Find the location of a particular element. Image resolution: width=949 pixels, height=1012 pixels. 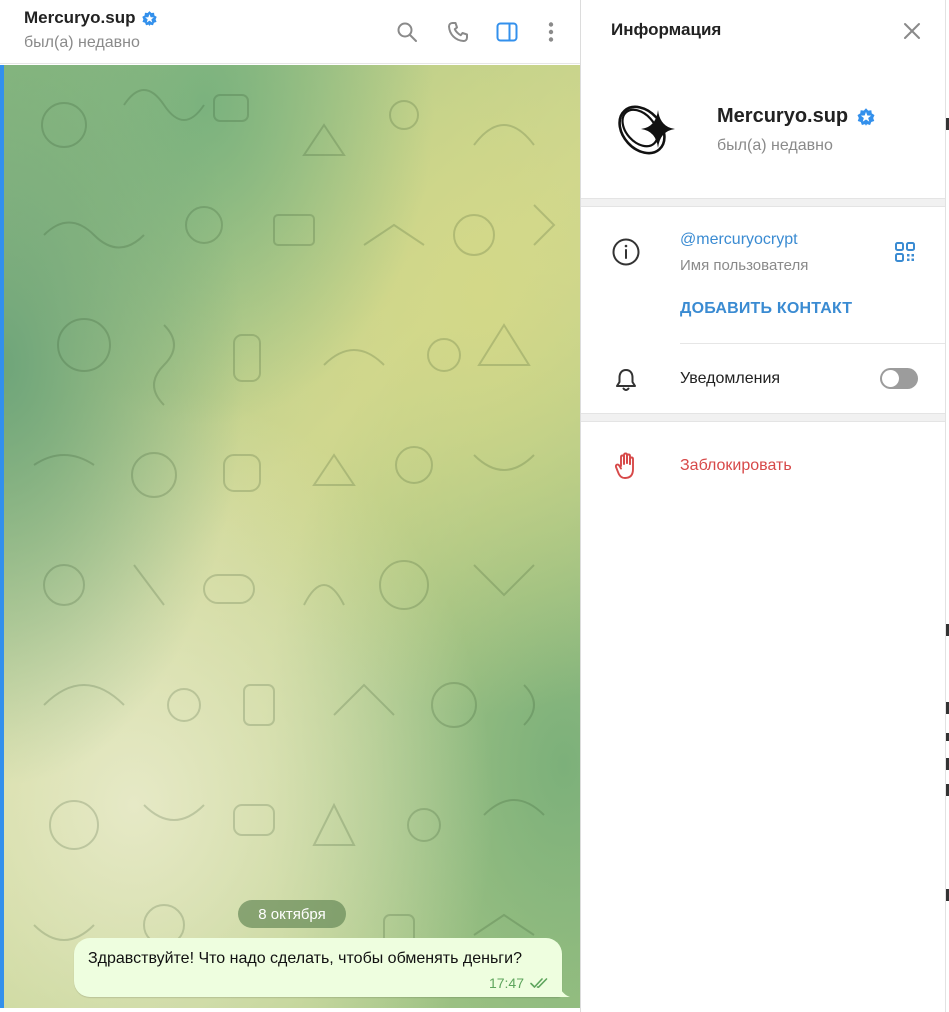

chat-title-row: Mercuryo.sup is located at coordinates (91, 18).